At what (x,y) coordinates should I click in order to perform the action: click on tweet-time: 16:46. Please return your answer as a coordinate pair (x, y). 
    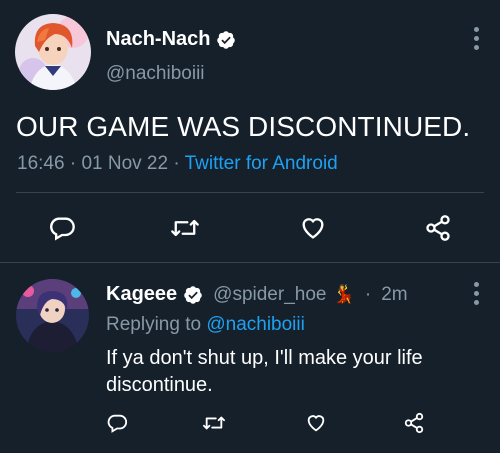
    Looking at the image, I should click on (41, 163).